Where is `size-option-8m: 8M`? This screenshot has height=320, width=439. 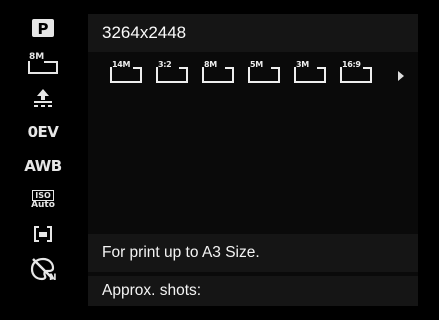
size-option-8m: 8M is located at coordinates (219, 73).